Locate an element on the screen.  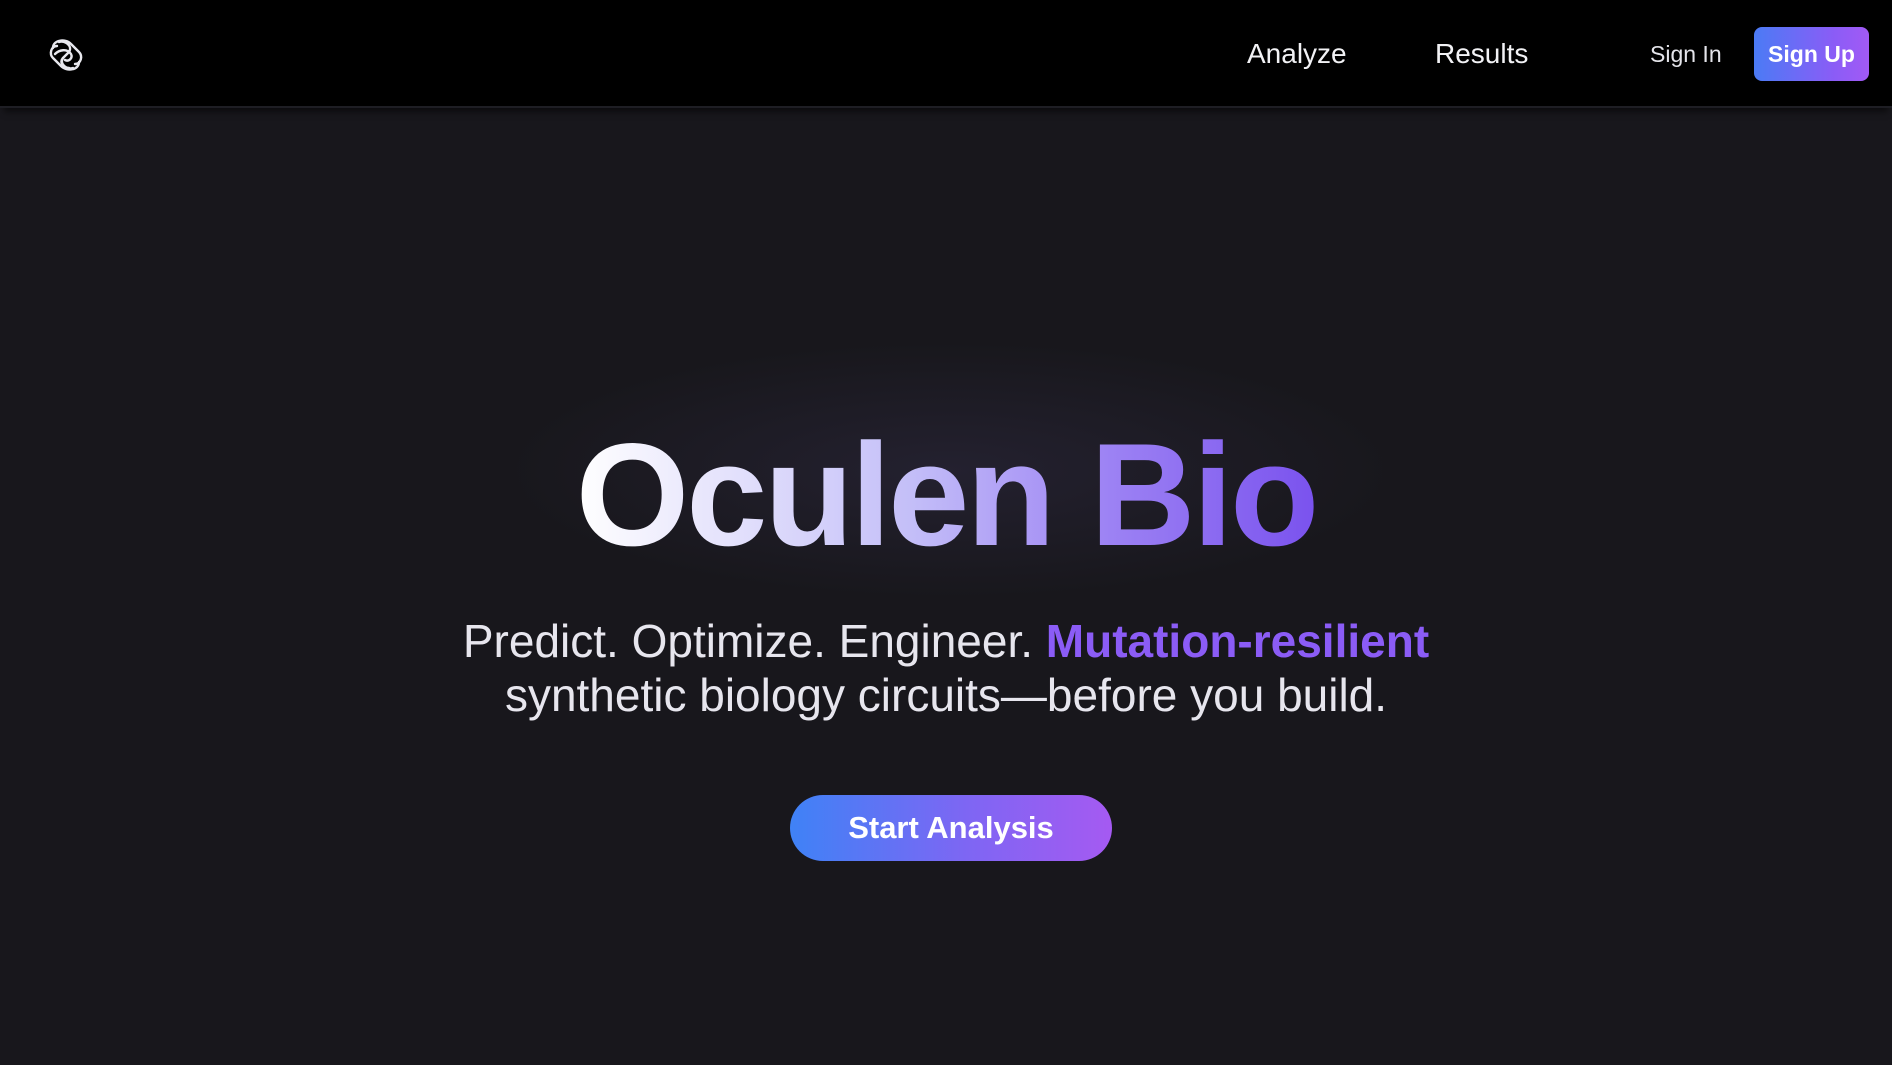
nav-link-results: Results is located at coordinates (1481, 54).